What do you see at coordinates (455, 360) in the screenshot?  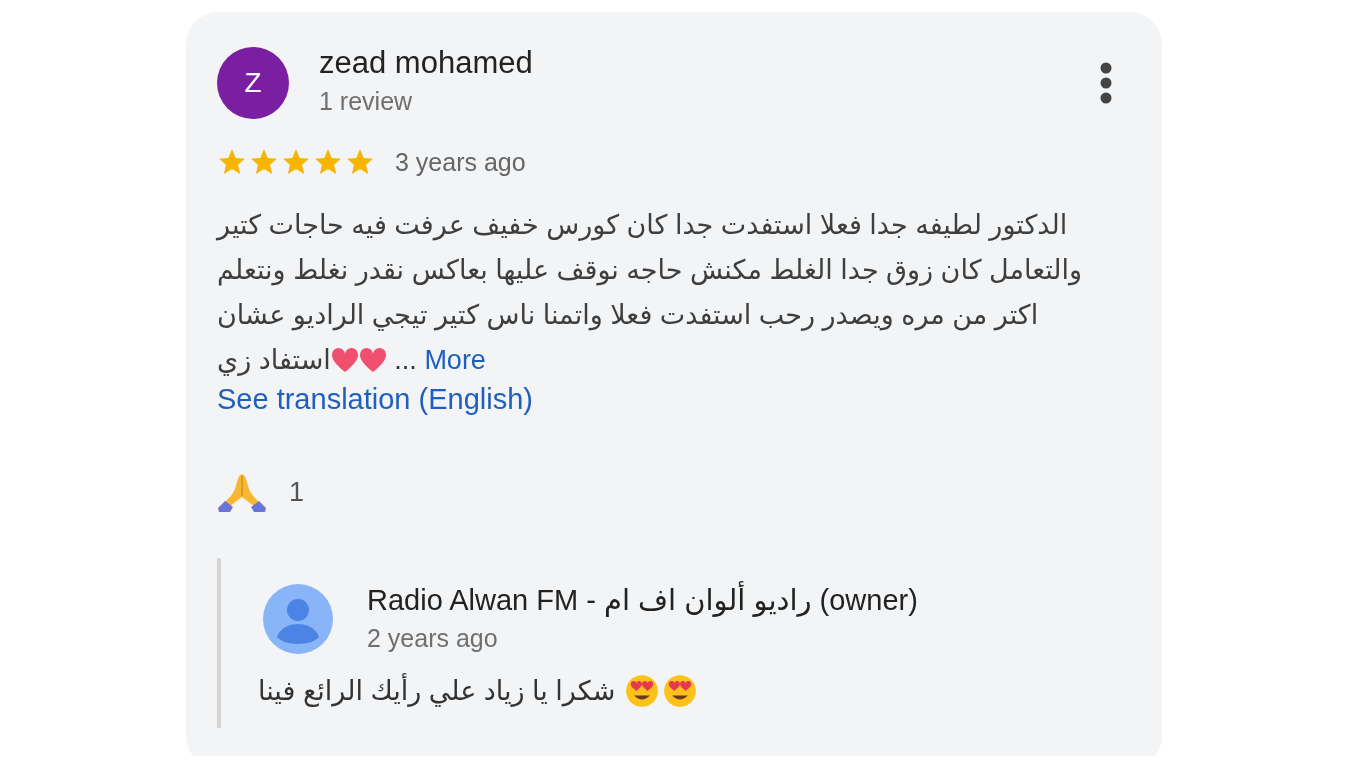 I see `more-link: More` at bounding box center [455, 360].